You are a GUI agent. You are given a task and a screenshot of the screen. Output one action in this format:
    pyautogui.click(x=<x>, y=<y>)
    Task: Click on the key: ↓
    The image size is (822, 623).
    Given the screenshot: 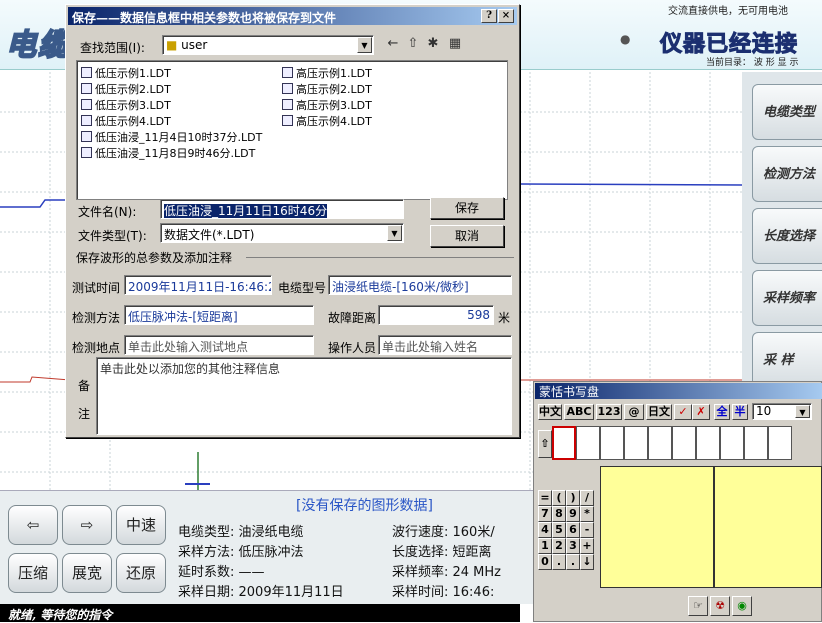 What is the action you would take?
    pyautogui.click(x=587, y=562)
    